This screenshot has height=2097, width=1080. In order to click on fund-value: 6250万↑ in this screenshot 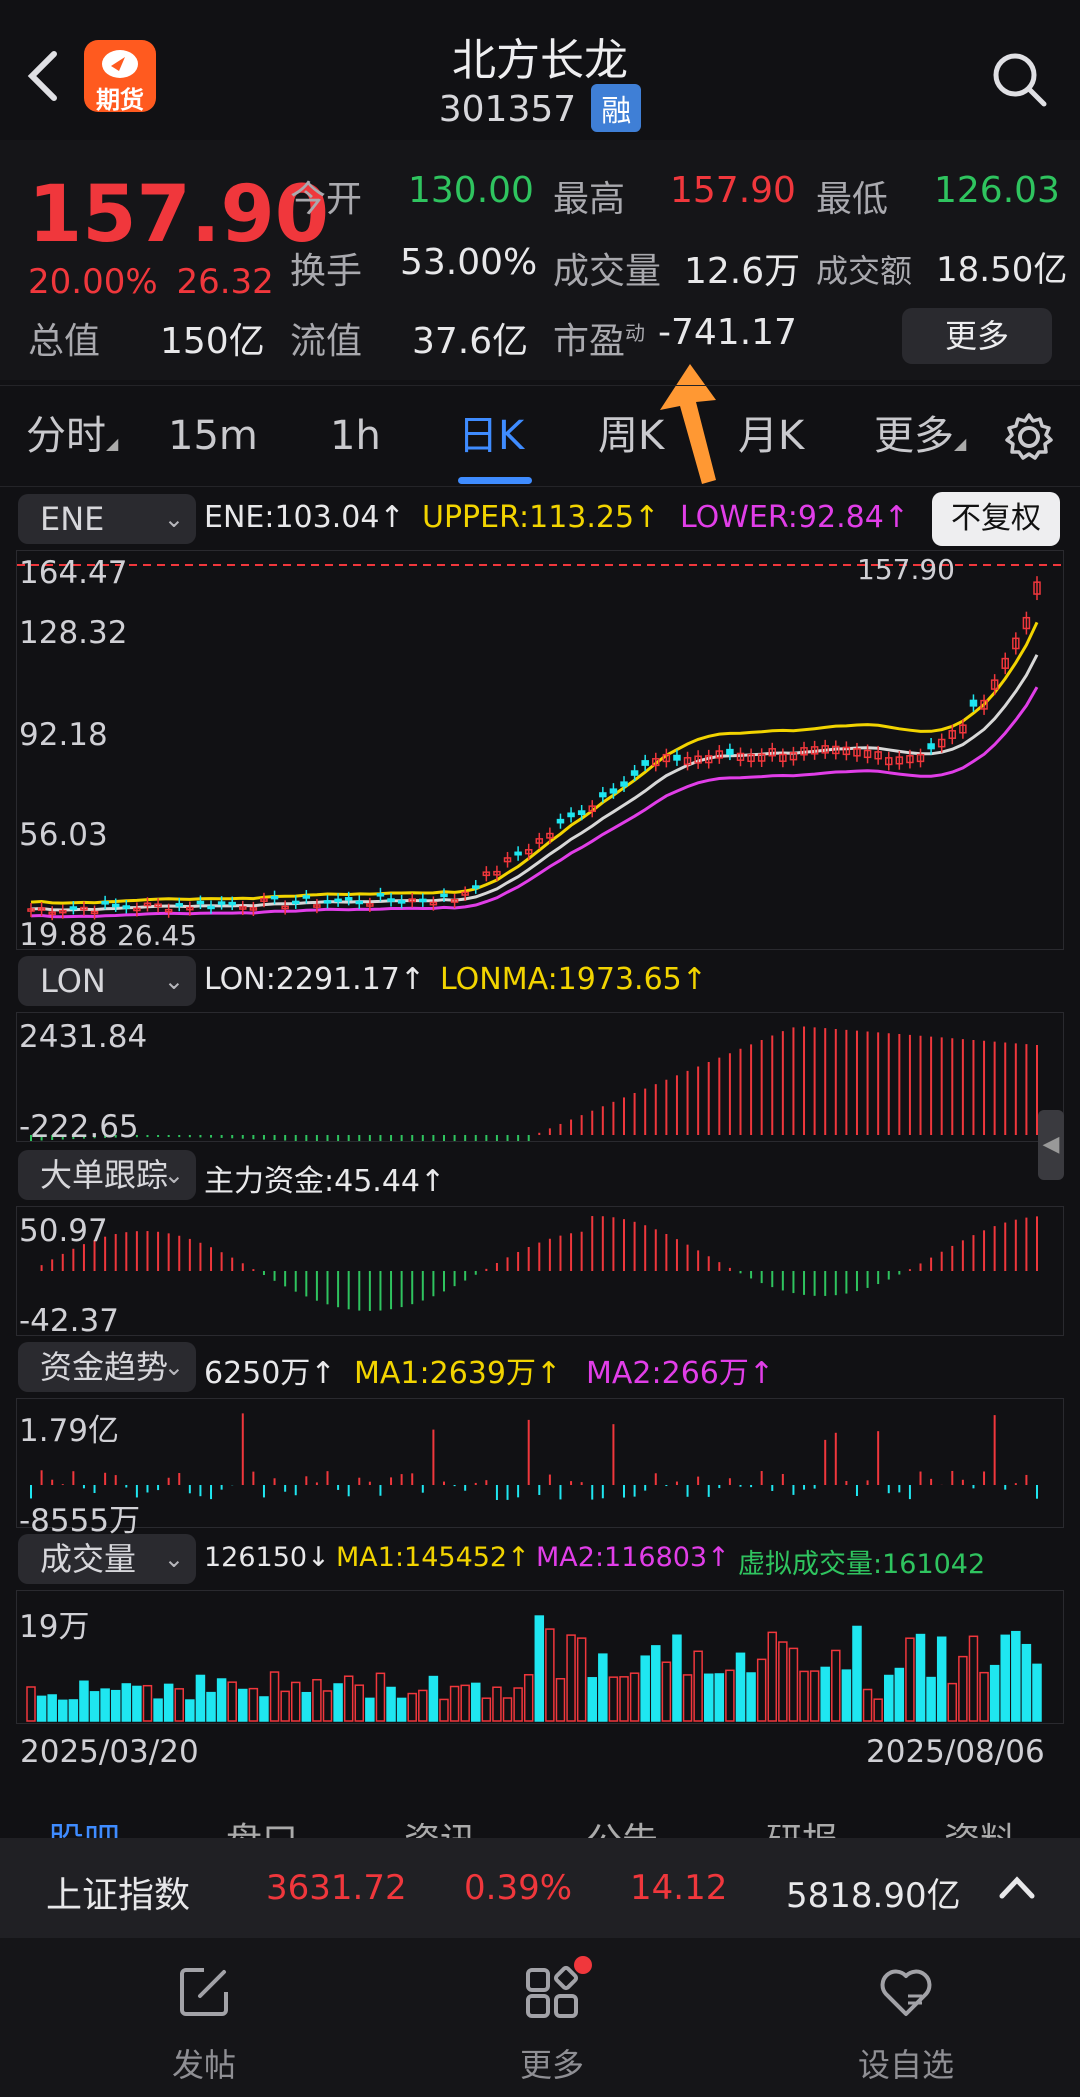, I will do `click(270, 1373)`.